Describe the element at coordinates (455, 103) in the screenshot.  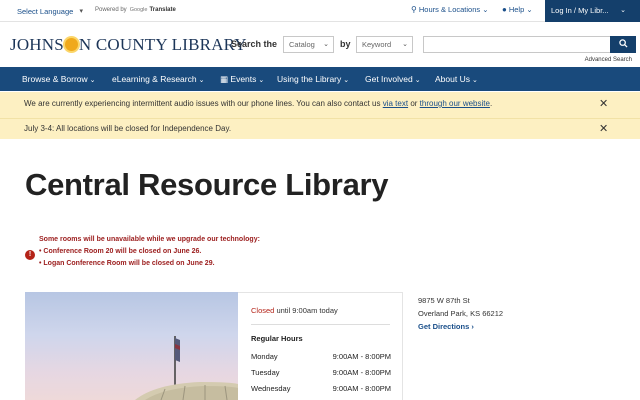
I see `website-link: through our website` at that location.